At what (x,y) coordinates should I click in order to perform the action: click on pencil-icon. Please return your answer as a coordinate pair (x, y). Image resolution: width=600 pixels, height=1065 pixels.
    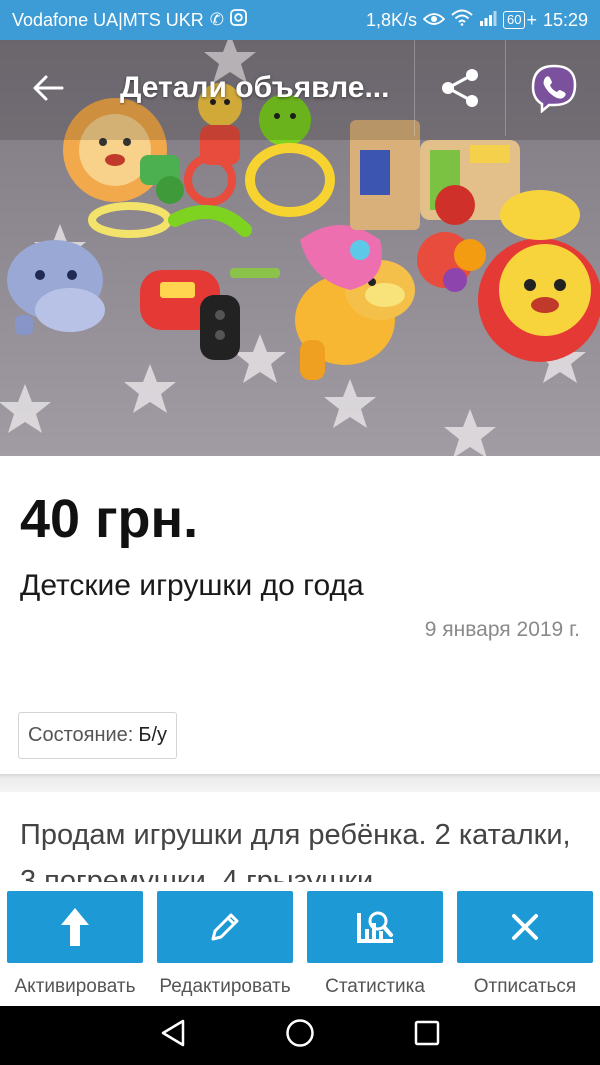
    Looking at the image, I should click on (225, 927).